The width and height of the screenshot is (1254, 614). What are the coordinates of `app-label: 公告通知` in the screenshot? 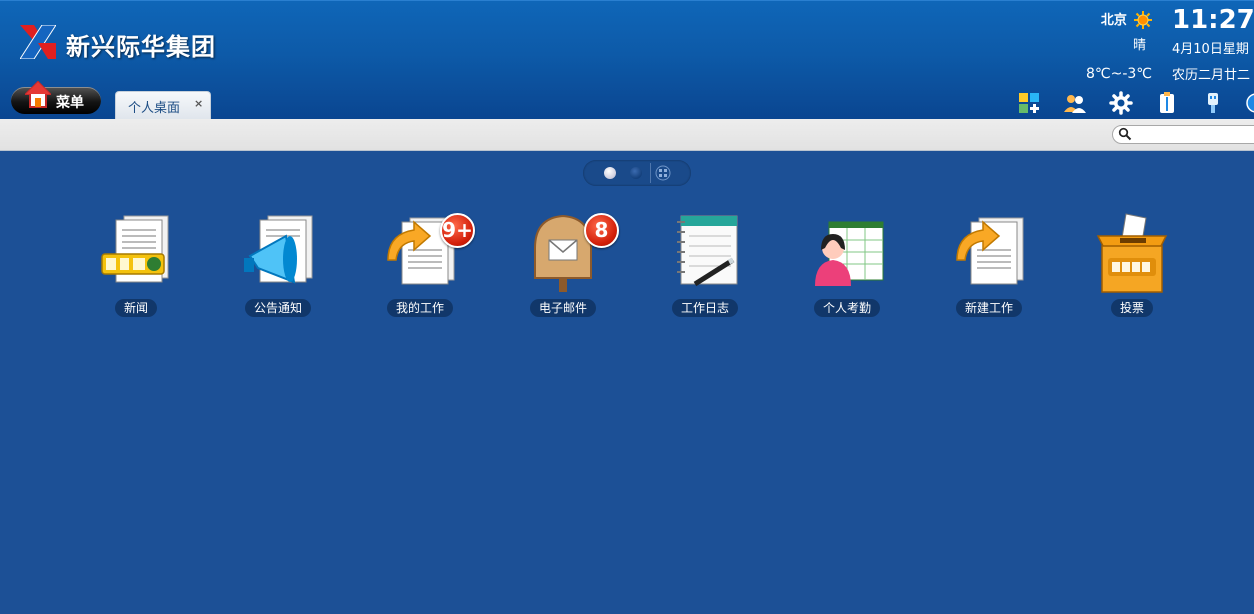 It's located at (278, 308).